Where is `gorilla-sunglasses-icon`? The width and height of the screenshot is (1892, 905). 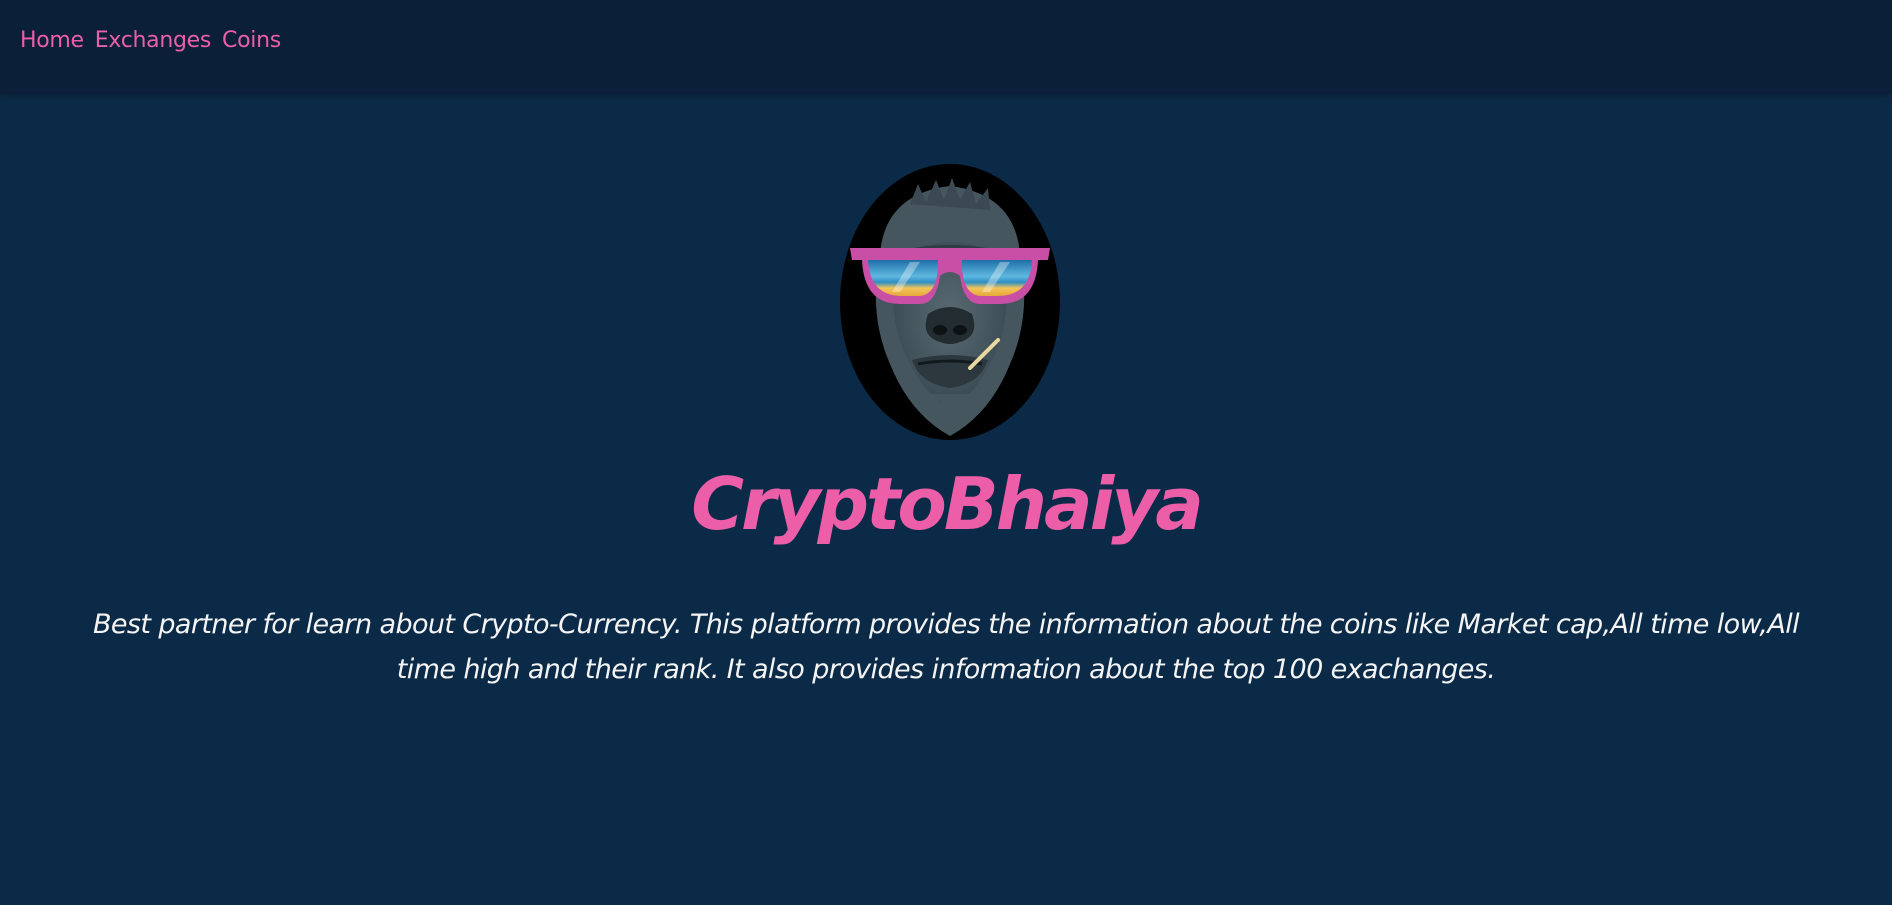 gorilla-sunglasses-icon is located at coordinates (950, 302).